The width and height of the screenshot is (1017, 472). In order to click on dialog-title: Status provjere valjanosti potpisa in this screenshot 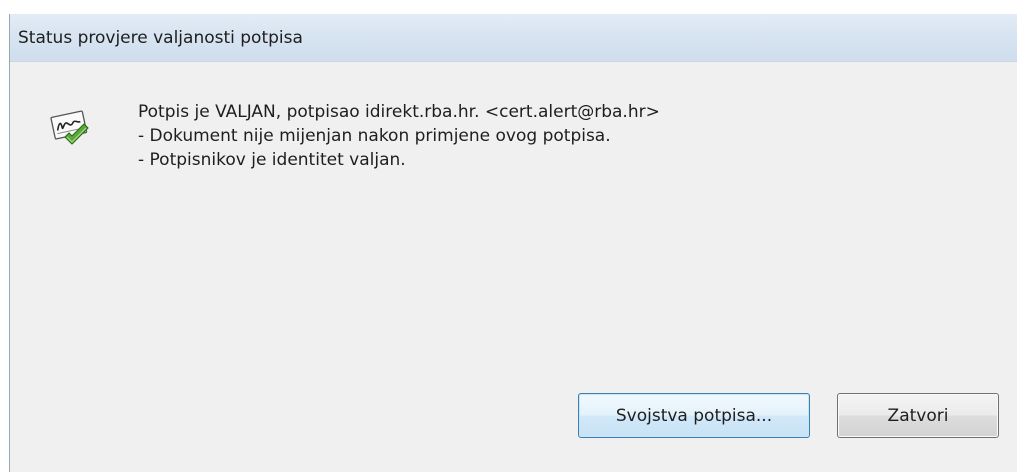, I will do `click(160, 38)`.